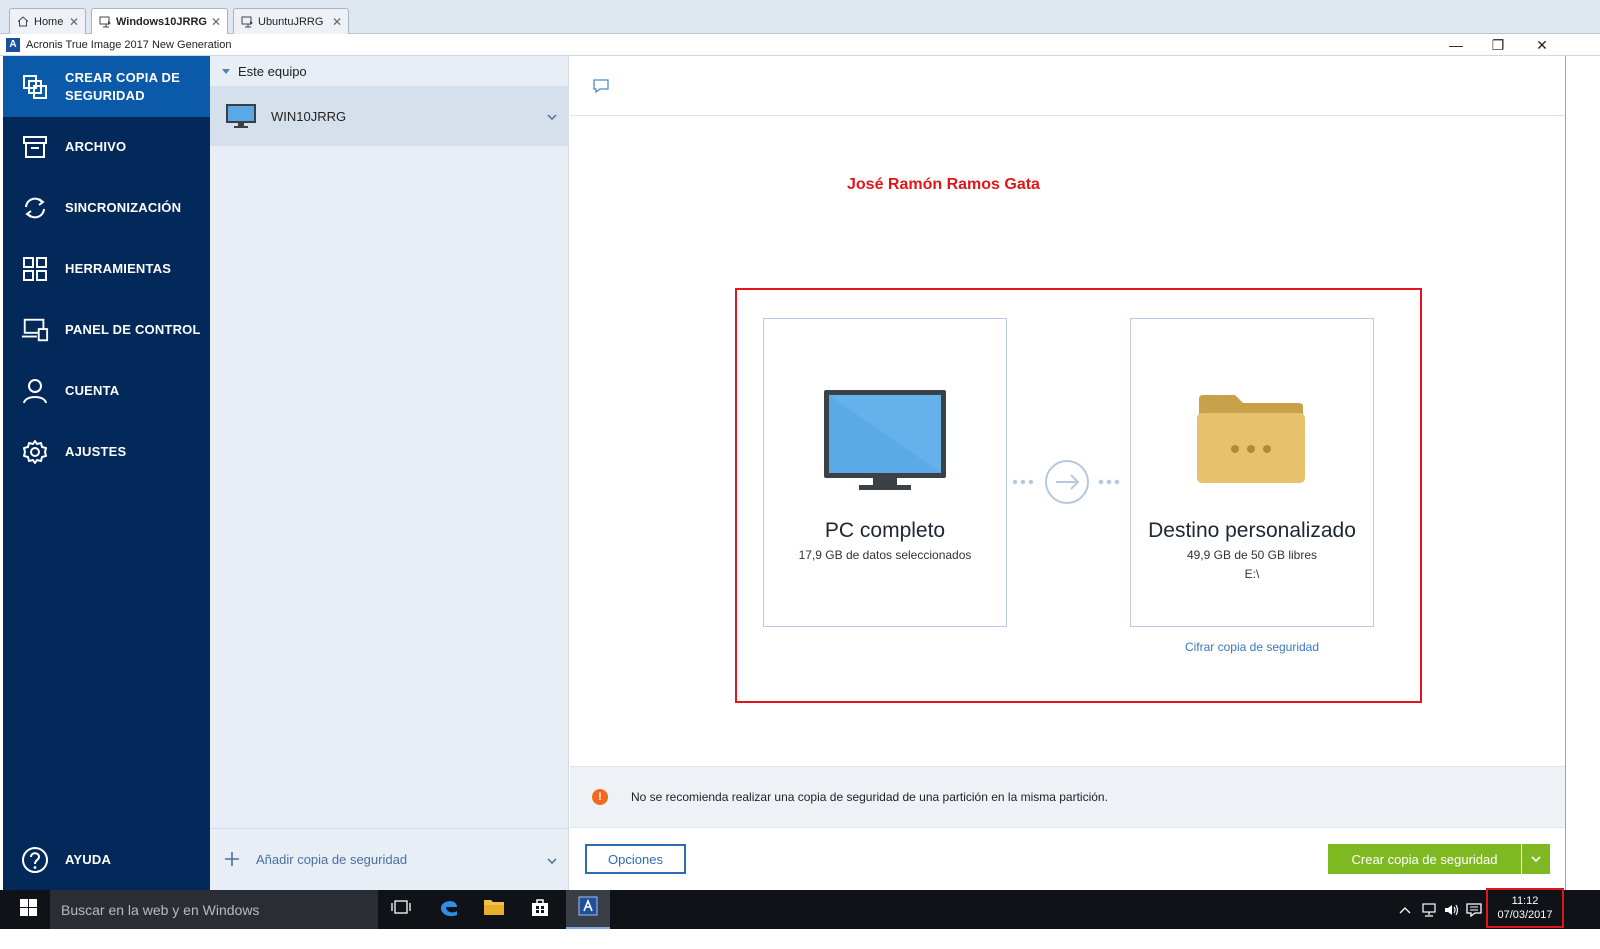 The width and height of the screenshot is (1600, 949). I want to click on file-explorer-button, so click(494, 909).